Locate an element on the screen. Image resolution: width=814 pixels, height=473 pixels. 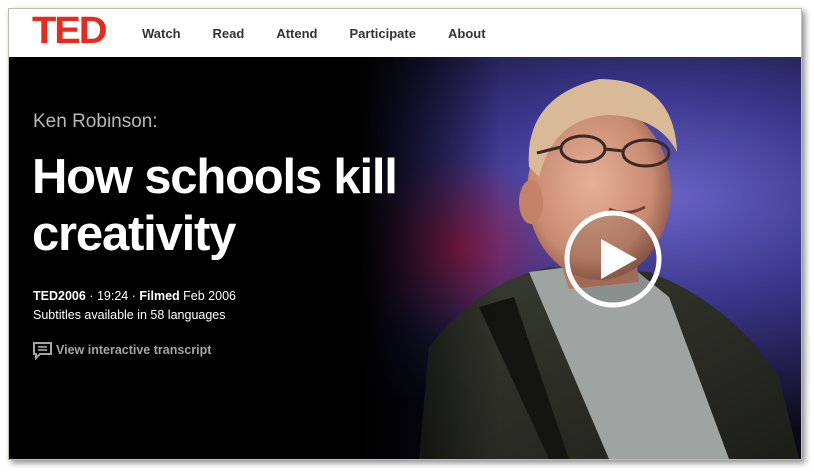
top-navigation: TED Watch Read Attend Participate About is located at coordinates (405, 33).